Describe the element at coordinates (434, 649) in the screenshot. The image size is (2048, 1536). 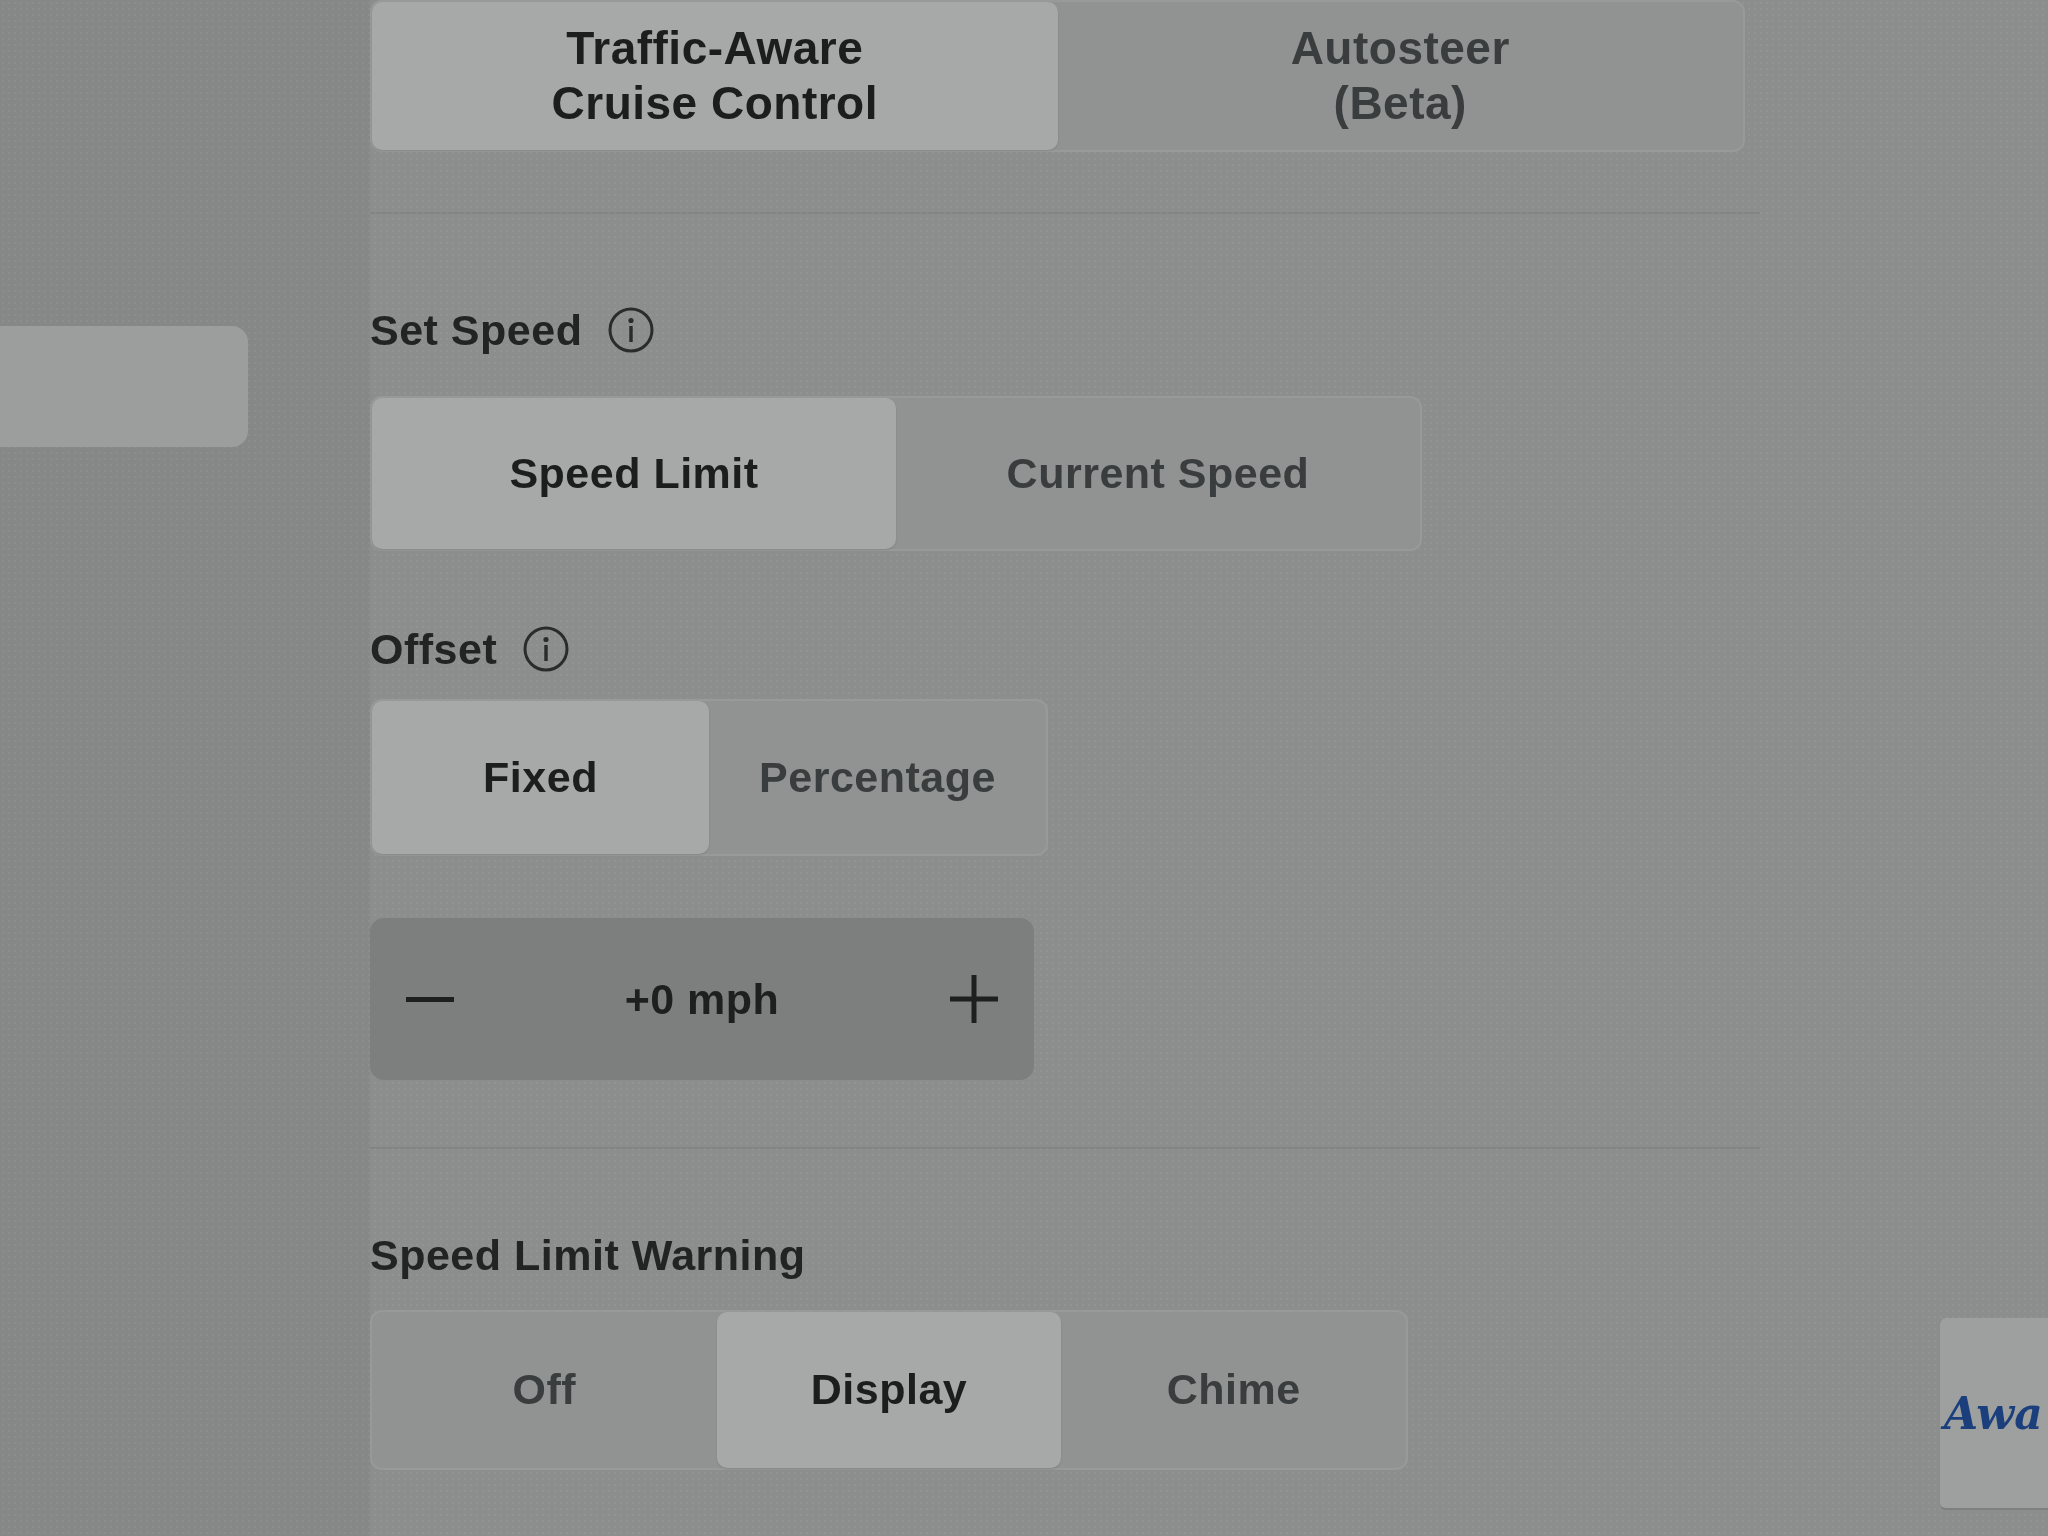
I see `section-label: Offset` at that location.